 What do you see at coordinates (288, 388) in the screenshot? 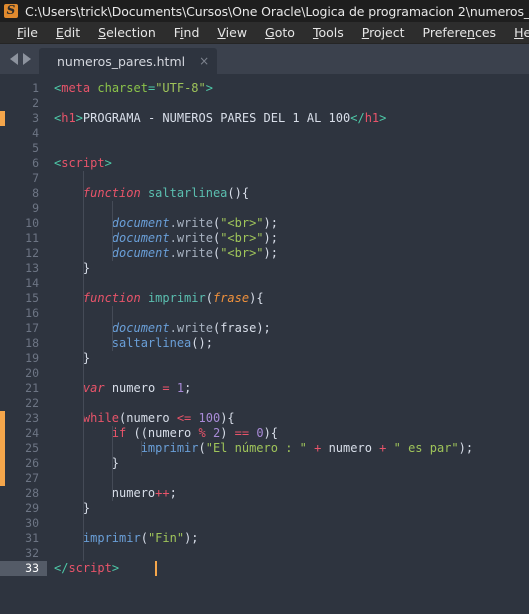
I see `code-line: var numero = 1;` at bounding box center [288, 388].